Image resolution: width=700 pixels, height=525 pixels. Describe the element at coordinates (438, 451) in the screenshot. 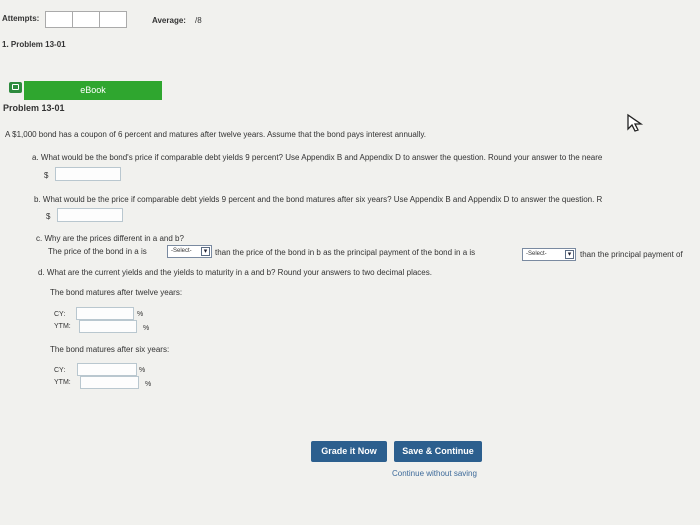

I see `save-and-continue-button: Save & Continue` at that location.